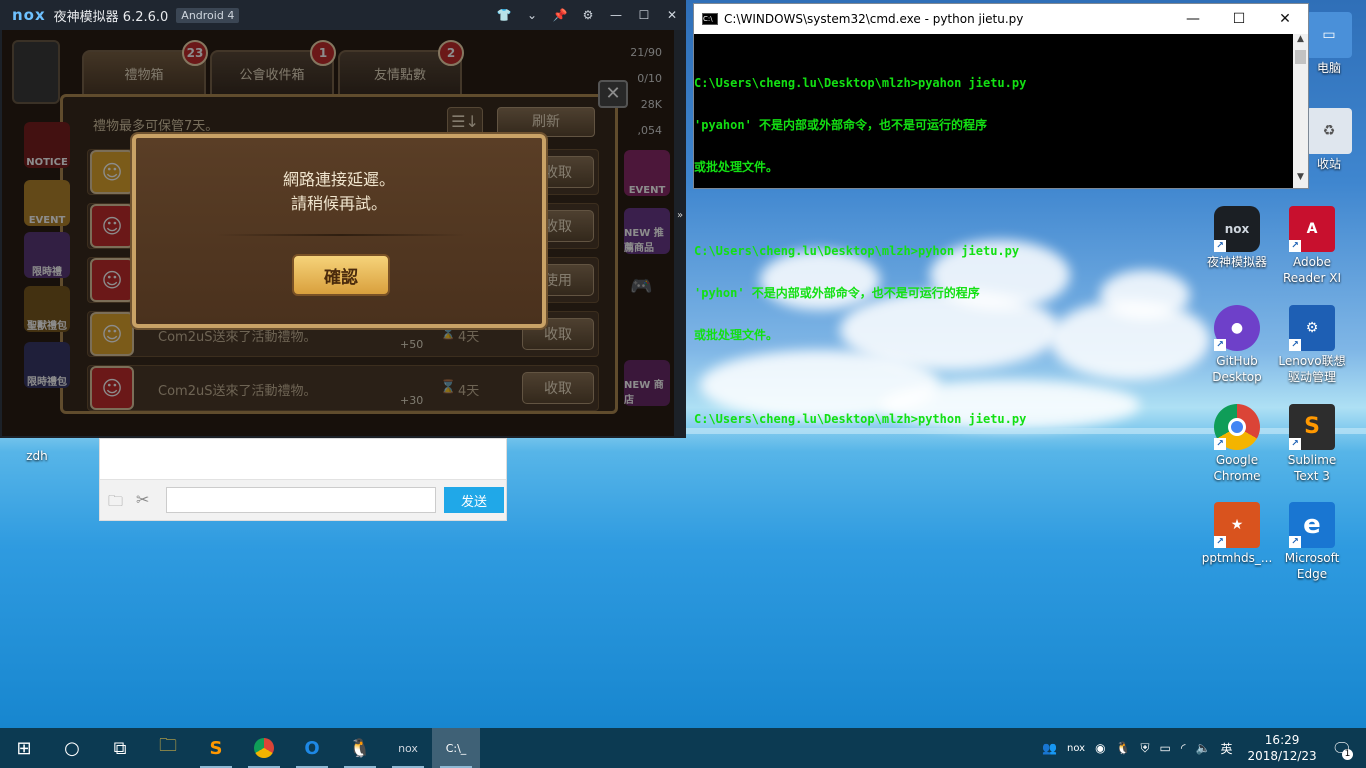 The height and width of the screenshot is (768, 1366). What do you see at coordinates (341, 275) in the screenshot?
I see `confirm-button: 確認` at bounding box center [341, 275].